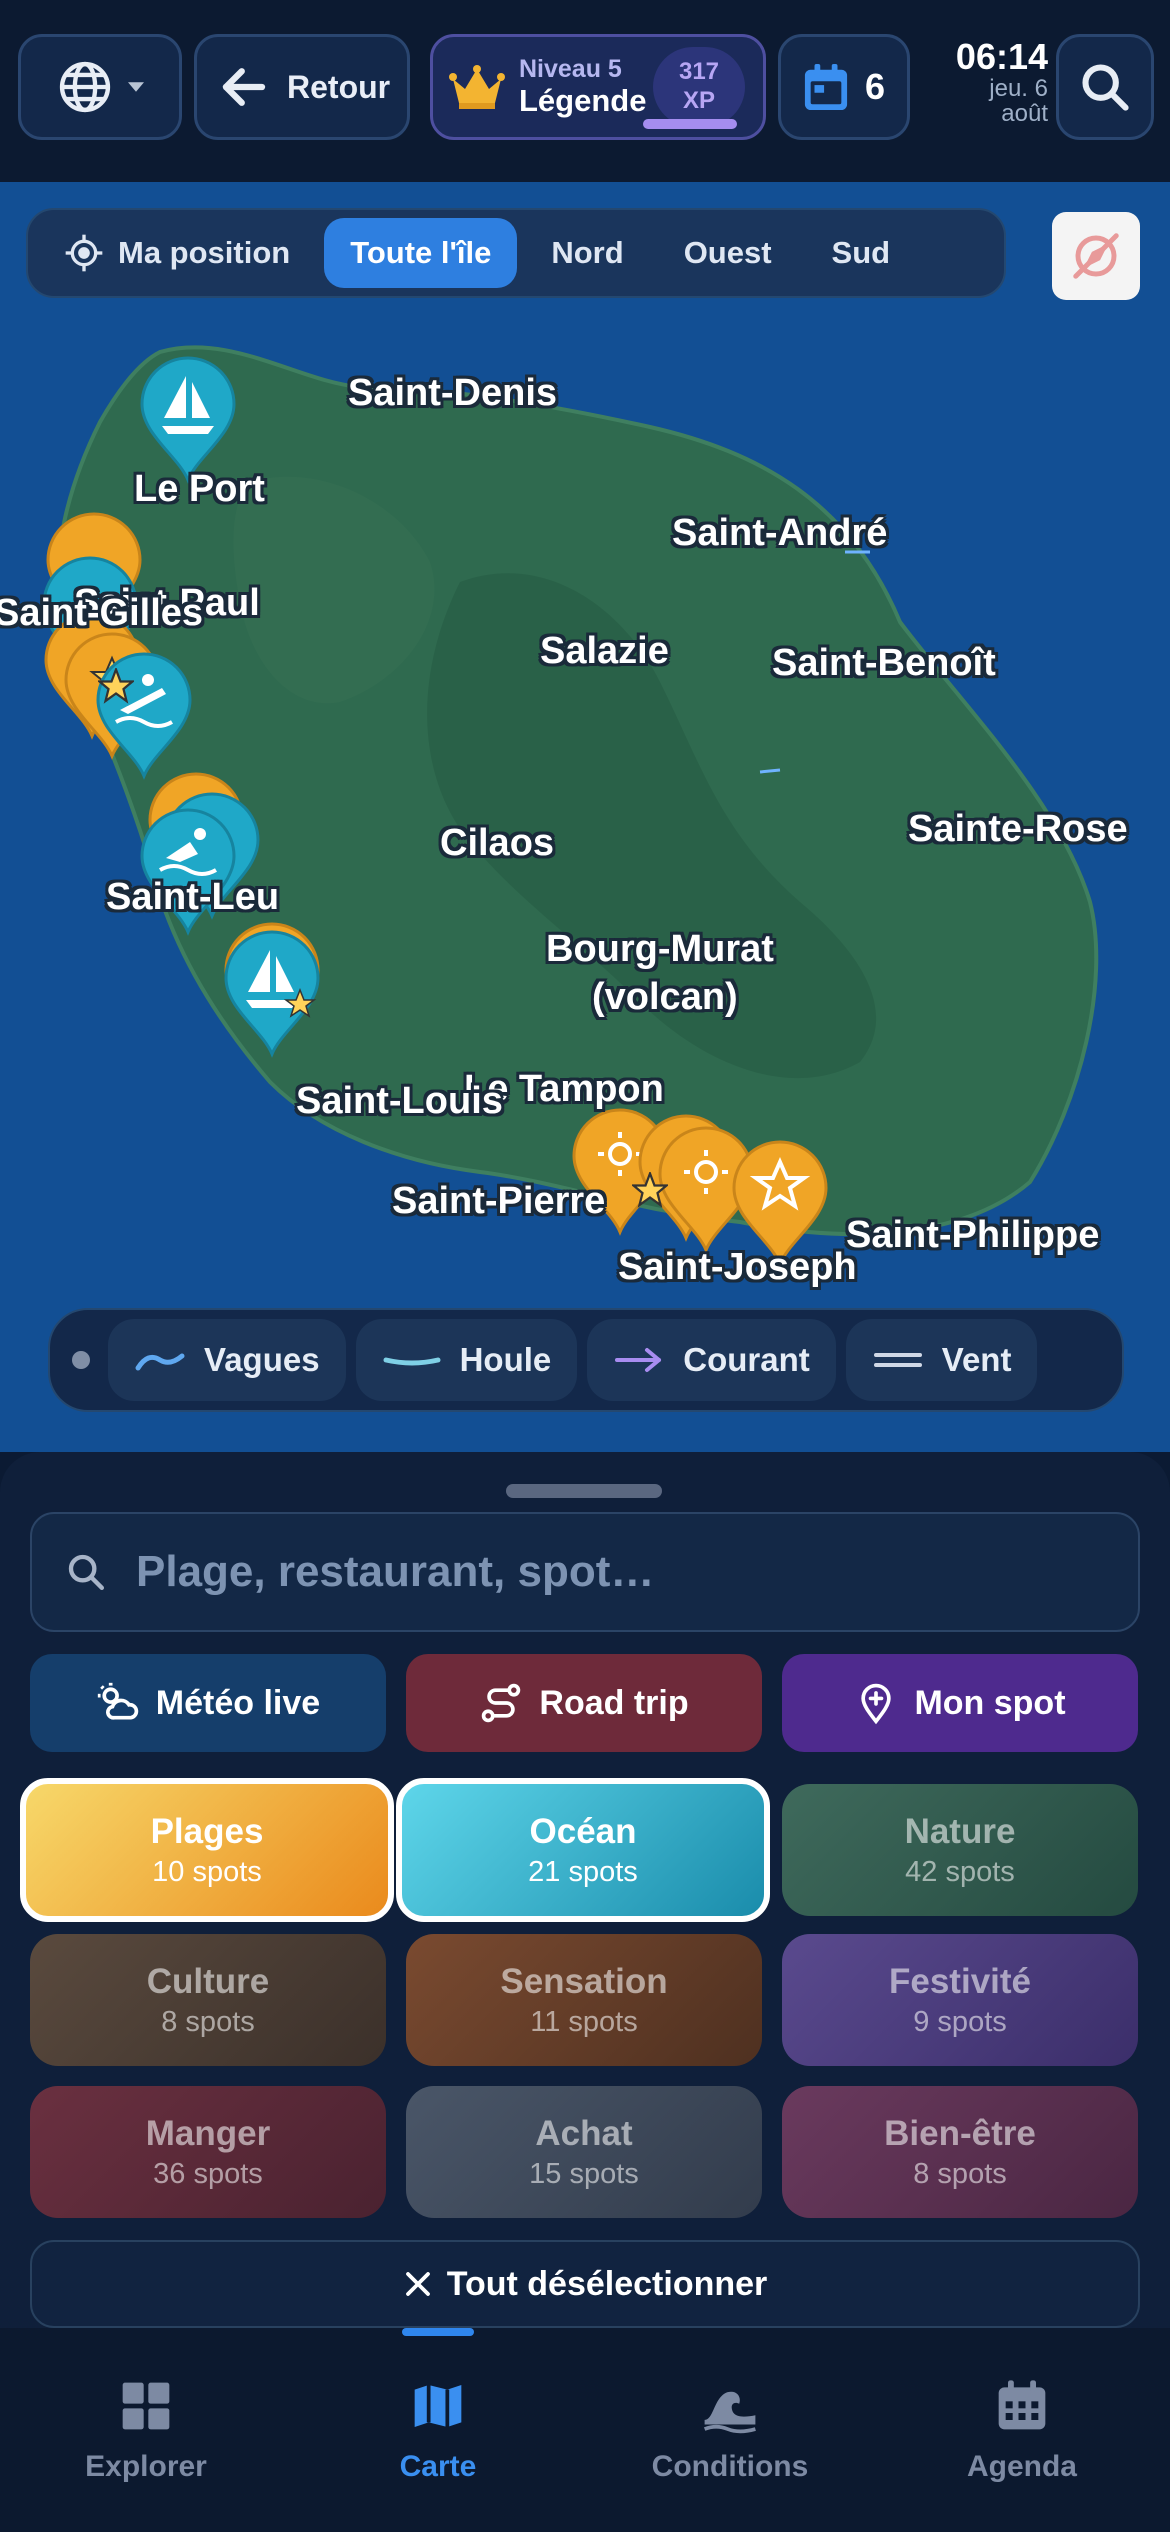  What do you see at coordinates (207, 1831) in the screenshot?
I see `category-name: Plages` at bounding box center [207, 1831].